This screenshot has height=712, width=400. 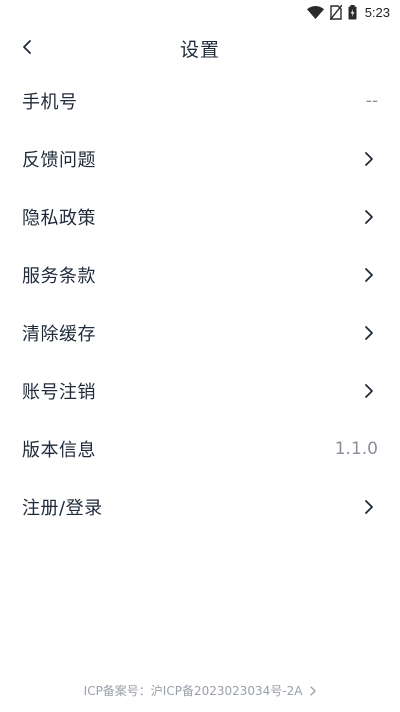 What do you see at coordinates (200, 217) in the screenshot?
I see `settings-item-privacy-policy: 隐私政策` at bounding box center [200, 217].